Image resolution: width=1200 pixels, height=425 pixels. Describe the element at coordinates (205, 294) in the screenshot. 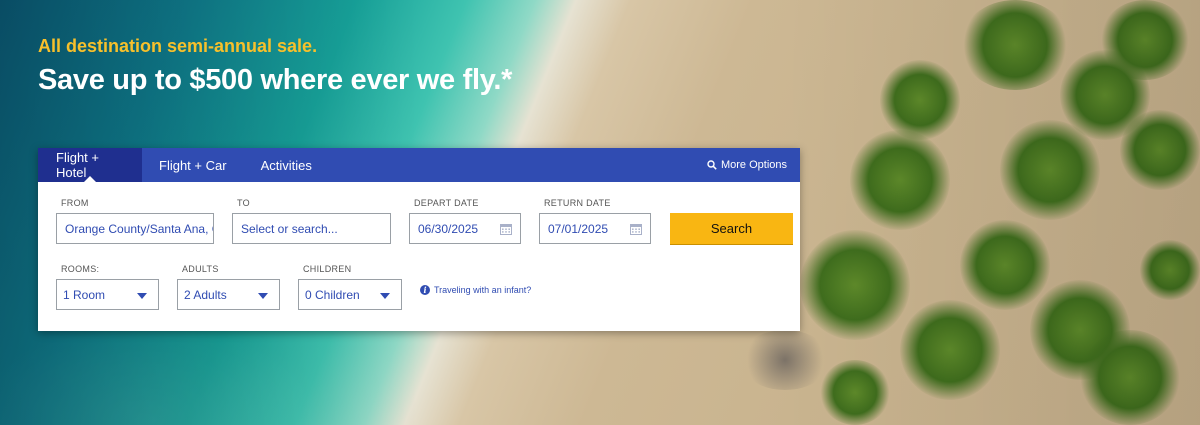

I see `adults-value: 2 Adults` at that location.